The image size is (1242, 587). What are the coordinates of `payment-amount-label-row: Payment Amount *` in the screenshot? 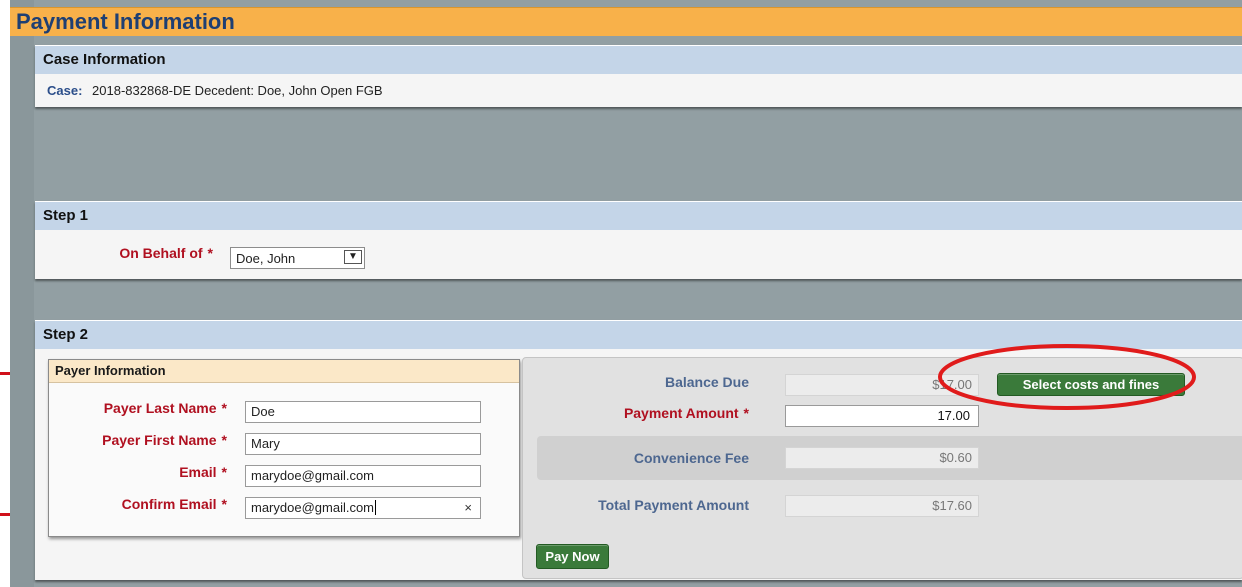 It's located at (636, 413).